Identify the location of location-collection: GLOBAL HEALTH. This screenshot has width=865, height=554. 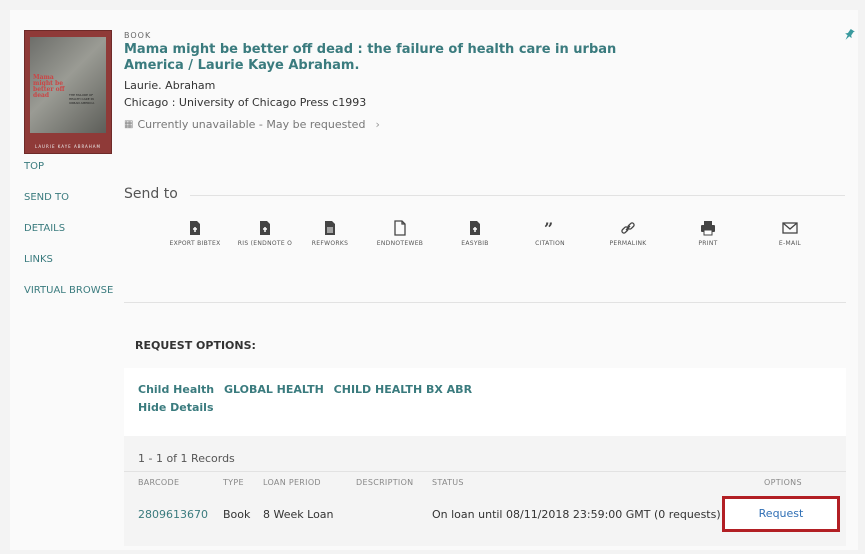
(273, 389).